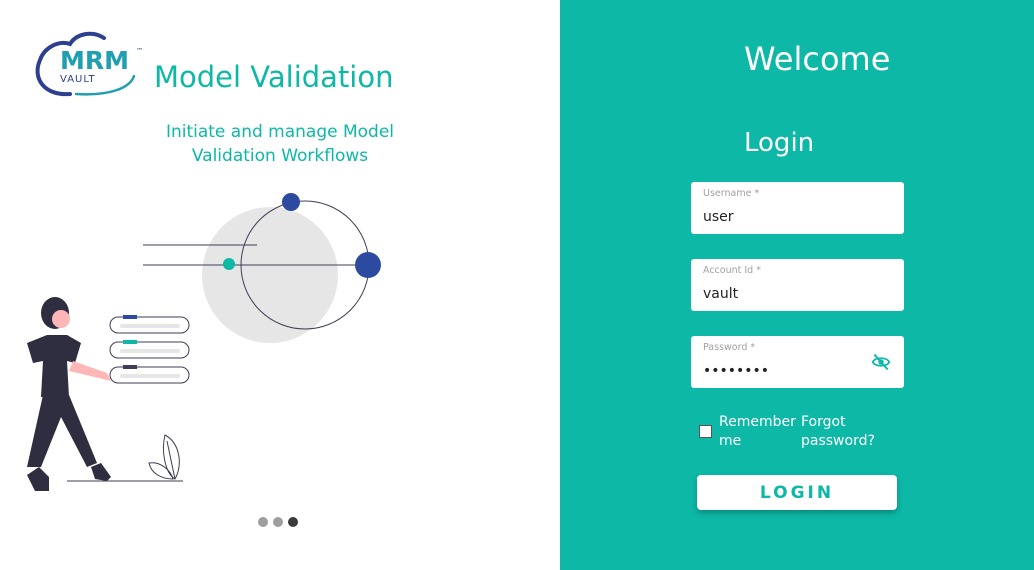 The image size is (1034, 570). I want to click on password-label: Password *, so click(729, 347).